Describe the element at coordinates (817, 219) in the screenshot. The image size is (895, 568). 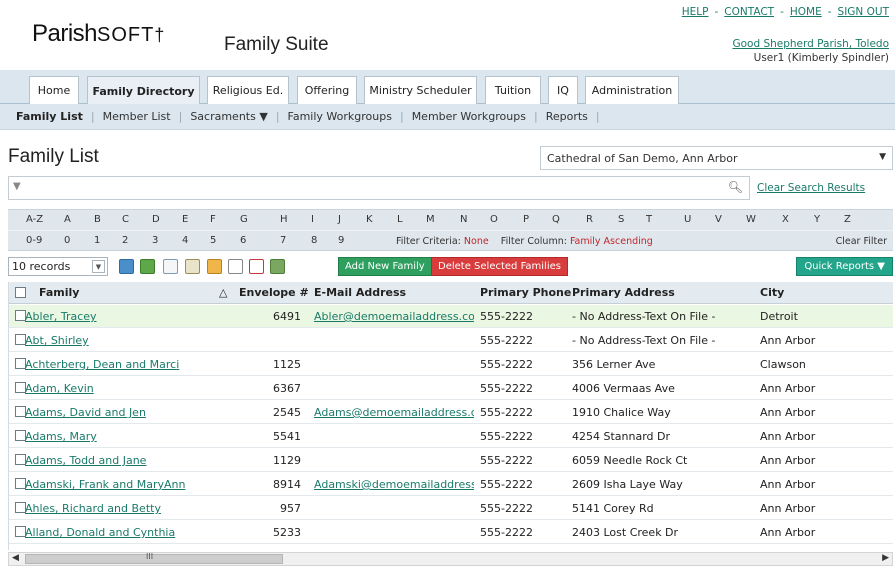
I see `alpha-filter-y: Y` at that location.